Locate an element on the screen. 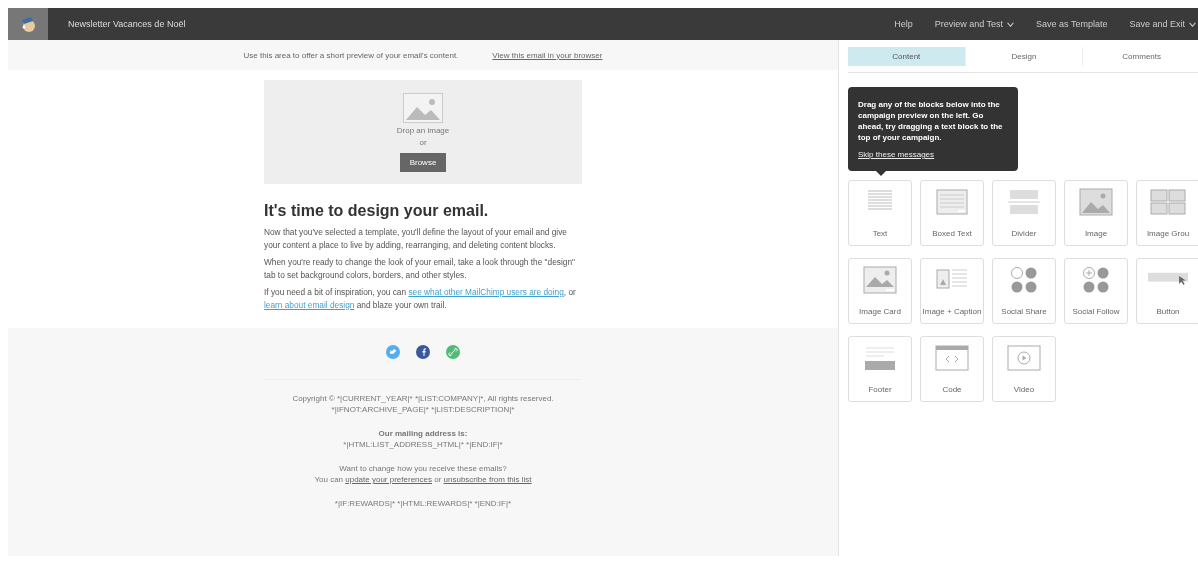  drop-image-label: Drop an image is located at coordinates (423, 130).